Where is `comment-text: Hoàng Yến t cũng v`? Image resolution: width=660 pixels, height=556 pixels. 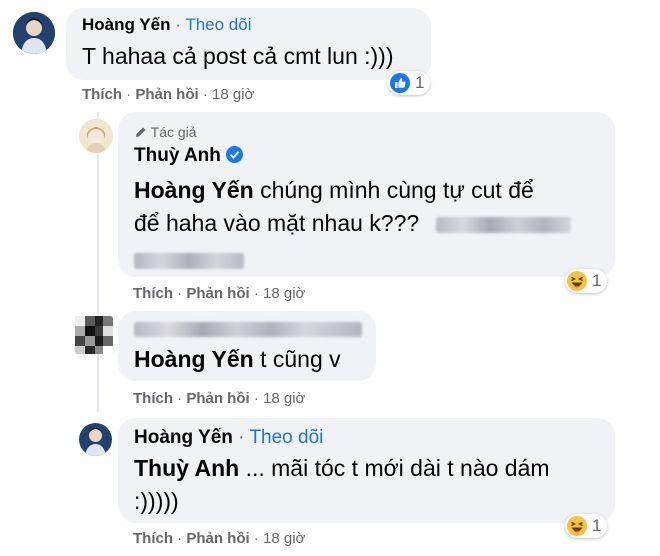
comment-text: Hoàng Yến t cũng v is located at coordinates (237, 359).